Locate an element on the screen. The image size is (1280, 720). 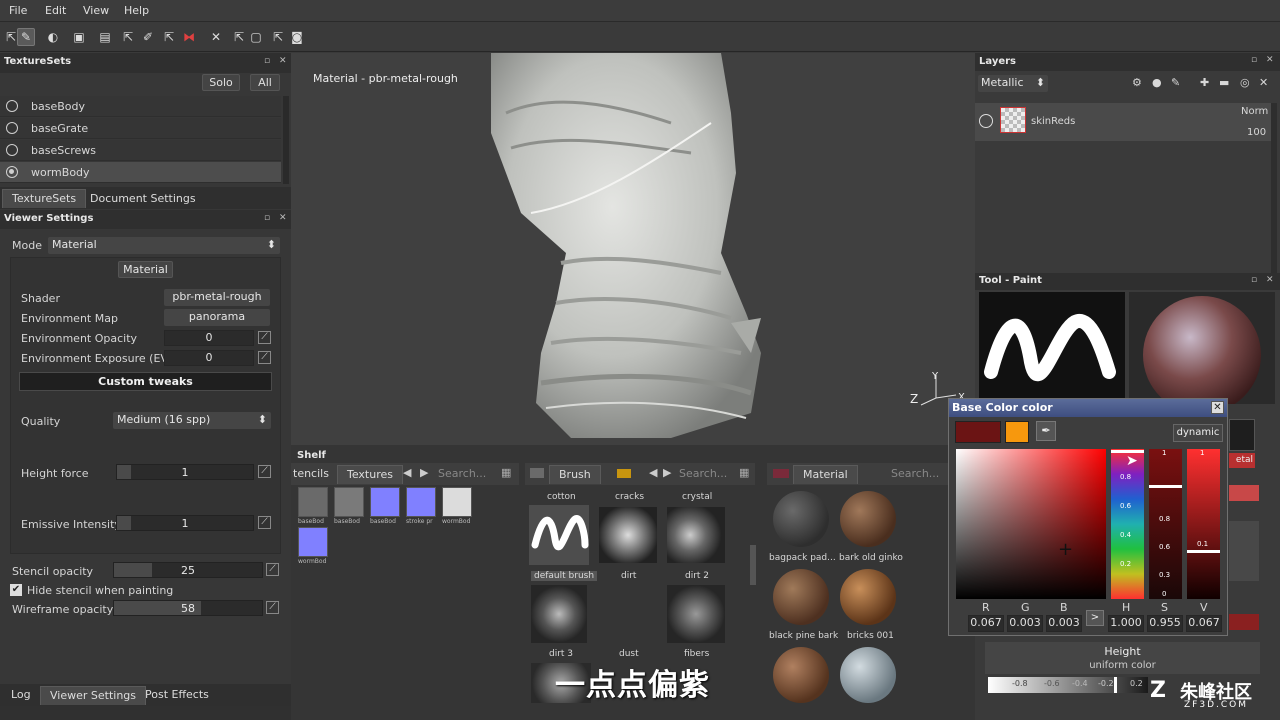
layer-opacity: 100 is located at coordinates (1256, 132).